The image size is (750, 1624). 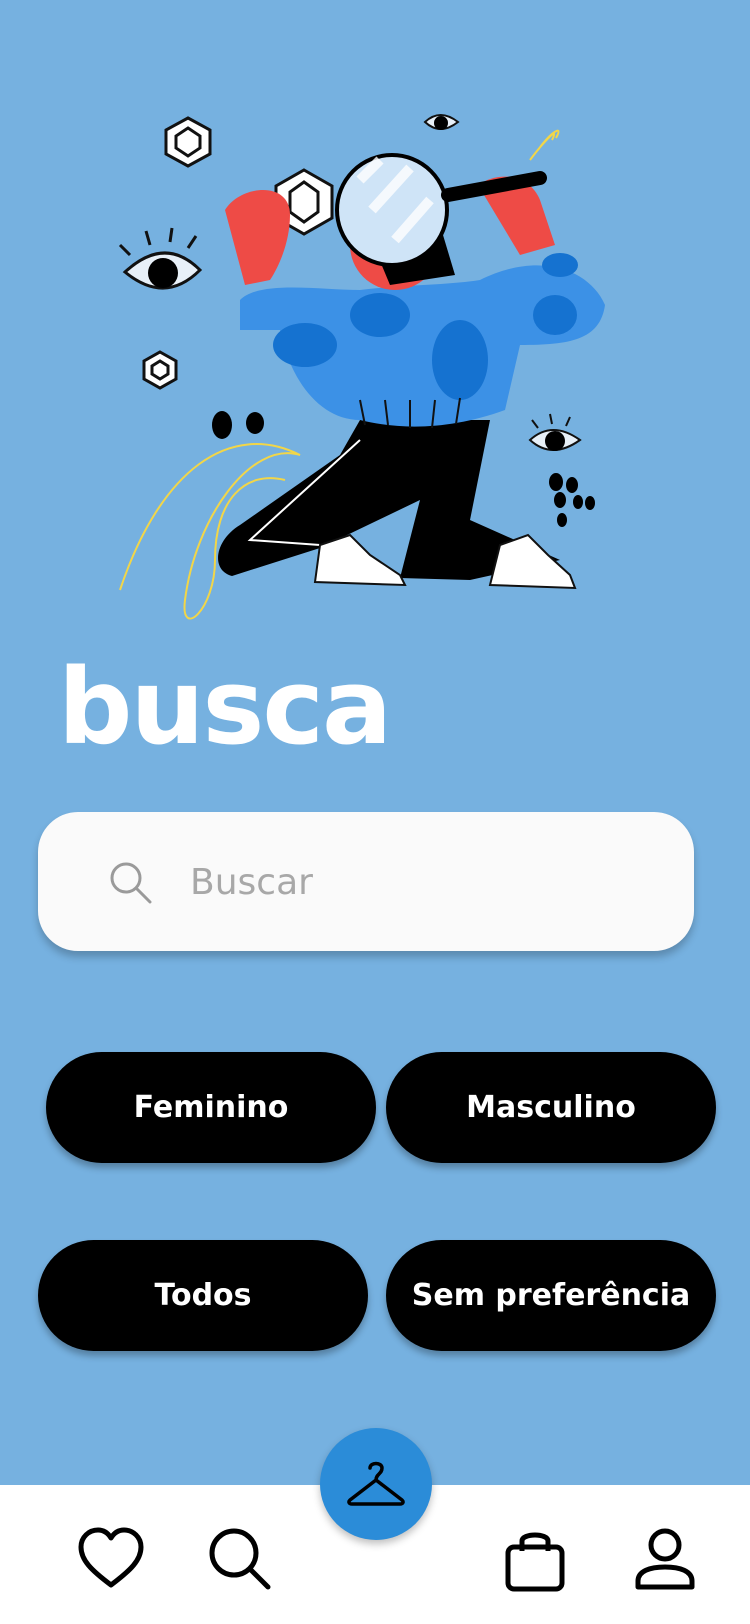 I want to click on page-title: busca, so click(x=225, y=707).